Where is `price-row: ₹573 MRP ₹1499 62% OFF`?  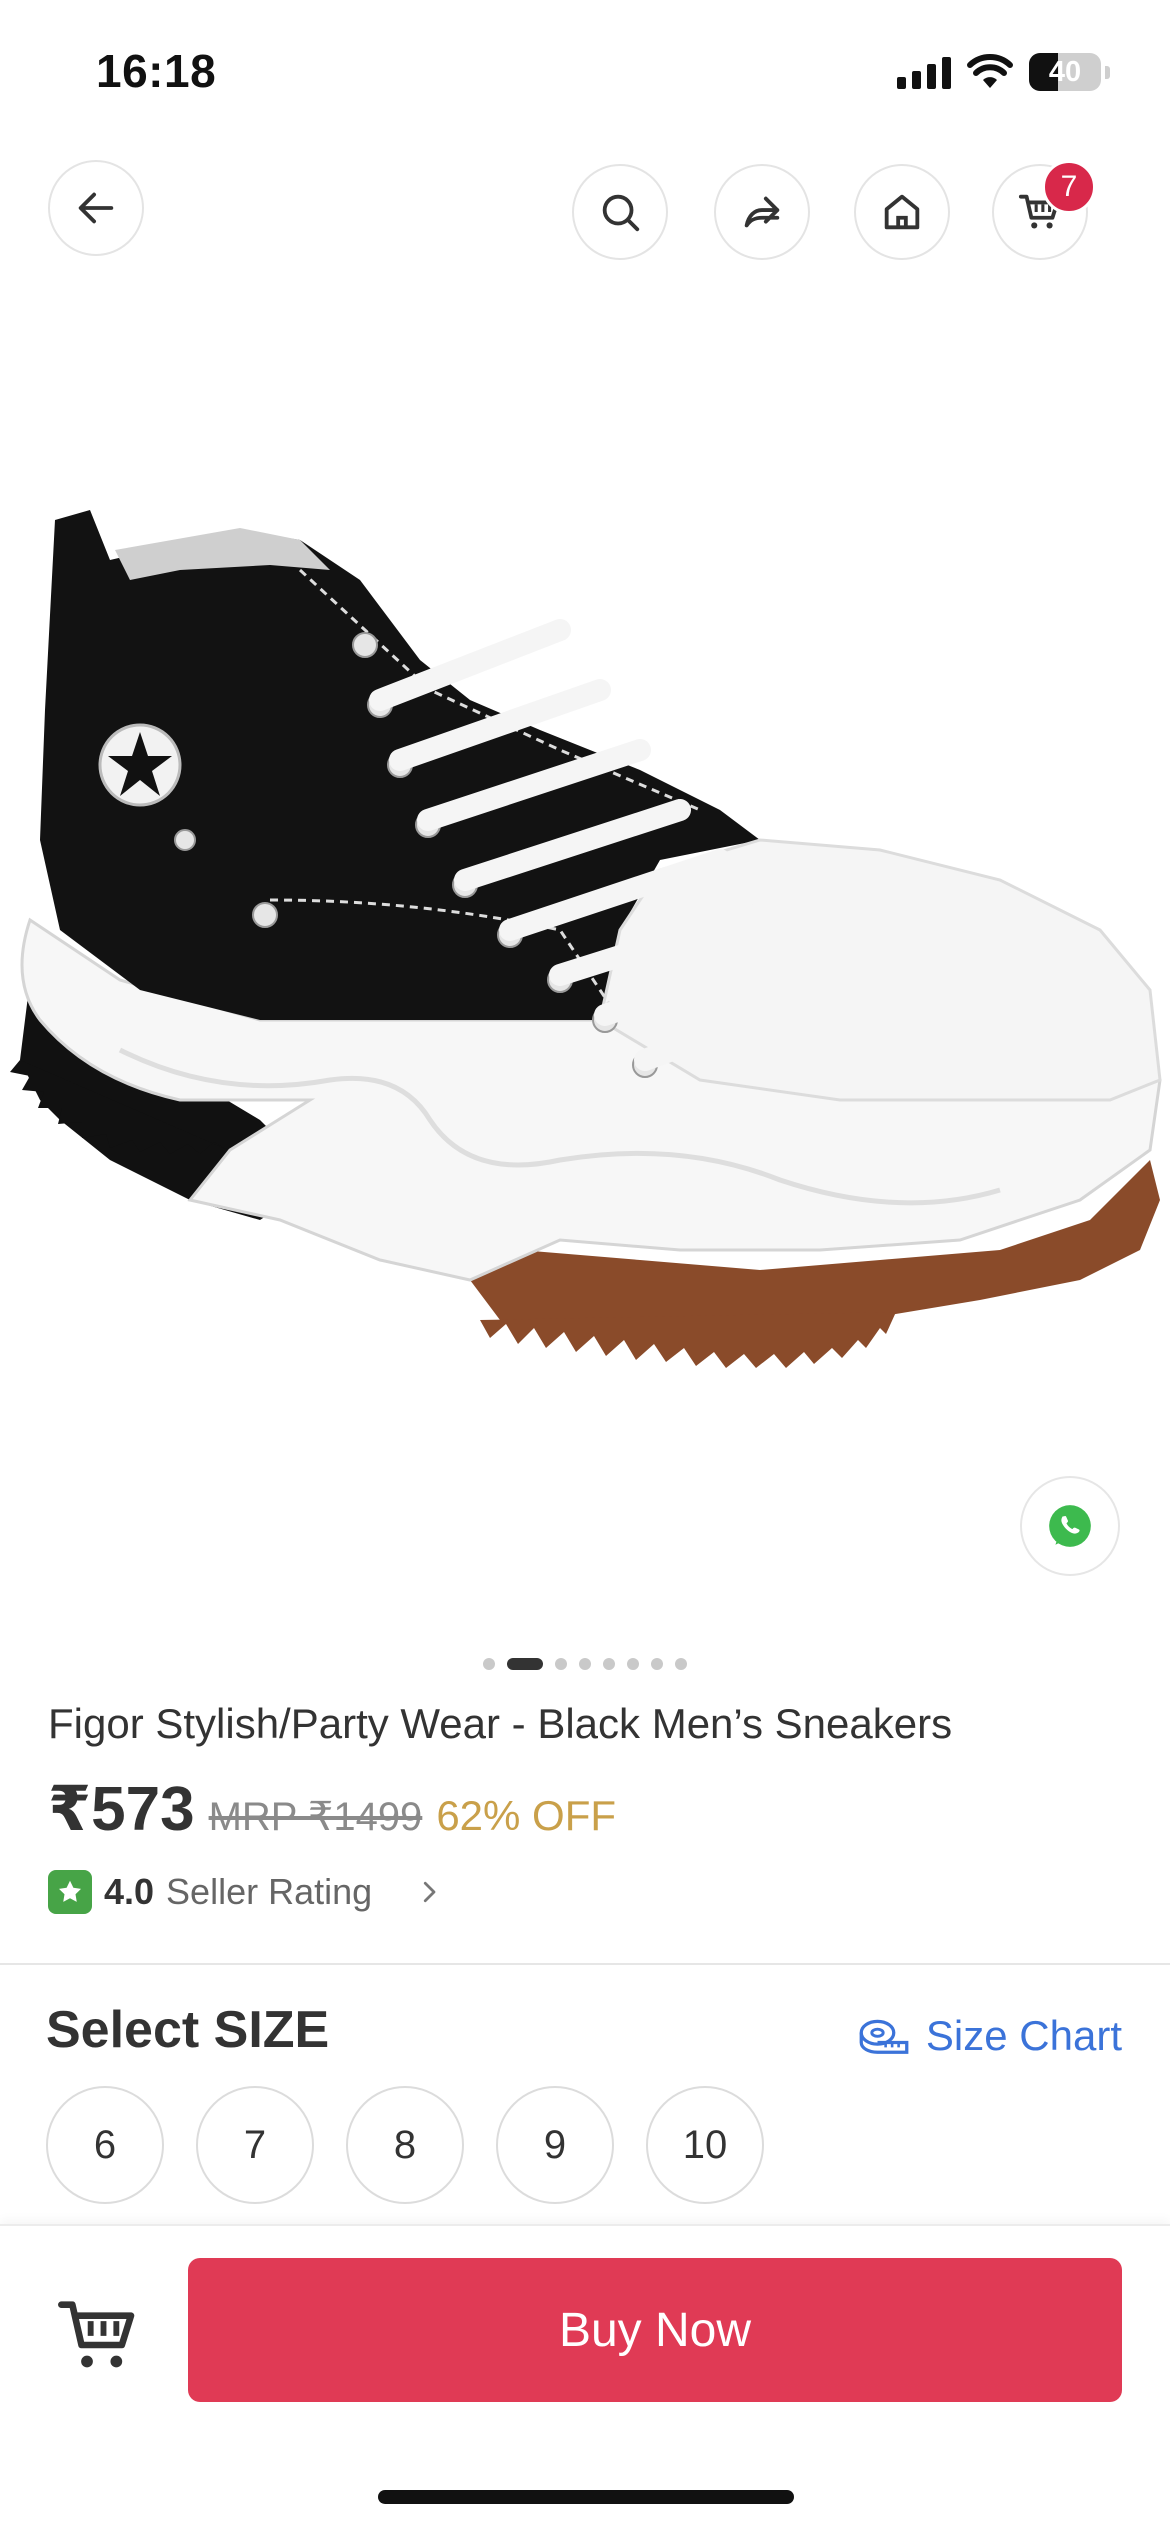
price-row: ₹573 MRP ₹1499 62% OFF is located at coordinates (332, 1808).